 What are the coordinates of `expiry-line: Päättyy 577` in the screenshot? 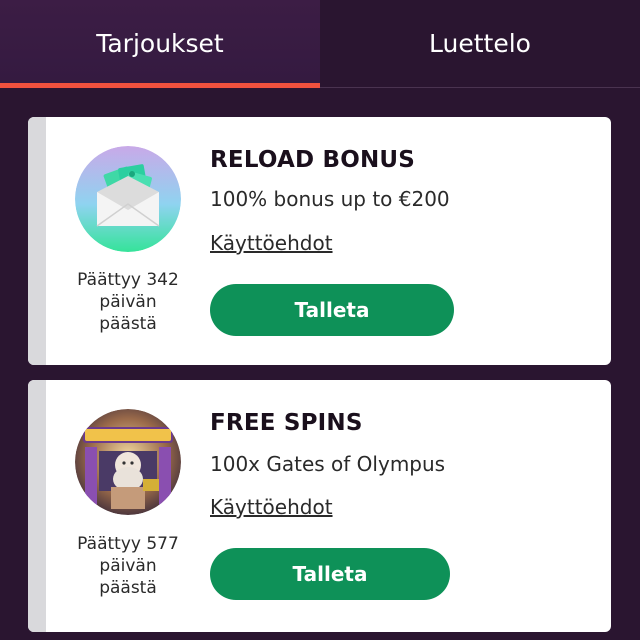 It's located at (128, 544).